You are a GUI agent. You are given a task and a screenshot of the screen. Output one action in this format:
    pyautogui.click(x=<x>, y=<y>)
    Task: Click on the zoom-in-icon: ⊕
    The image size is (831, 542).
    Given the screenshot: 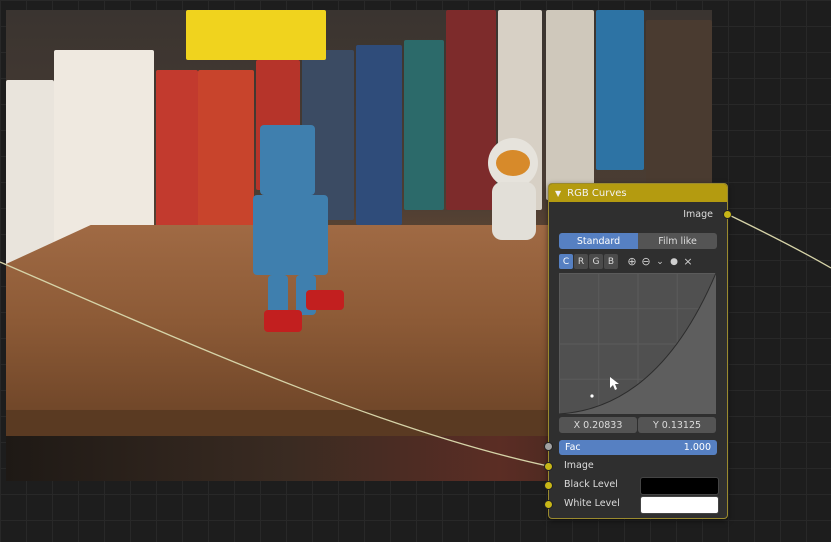 What is the action you would take?
    pyautogui.click(x=632, y=261)
    